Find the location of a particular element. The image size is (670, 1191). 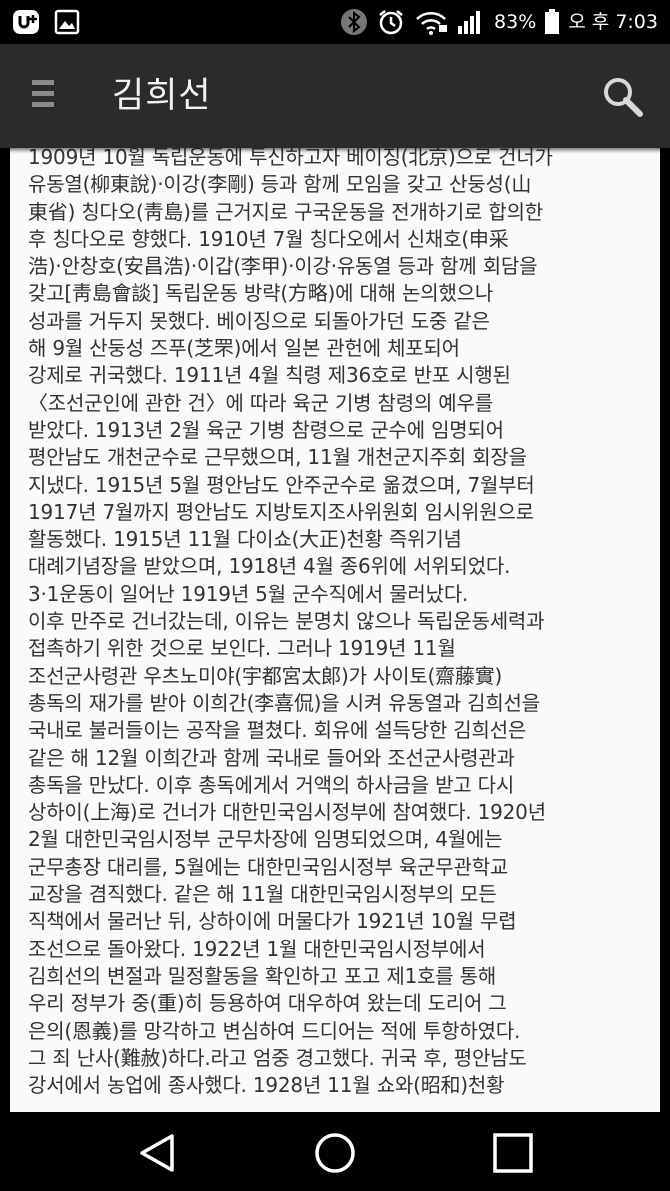

article-line: 강서에서 농업에 종사했다. 1928년 11월 쇼와(昭和)천황 is located at coordinates (266, 1085).